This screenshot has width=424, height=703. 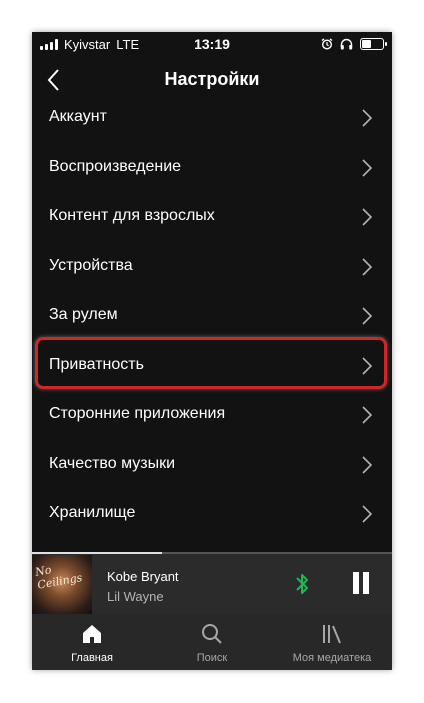 I want to click on settings-item: Контент для взрослых, so click(x=212, y=217).